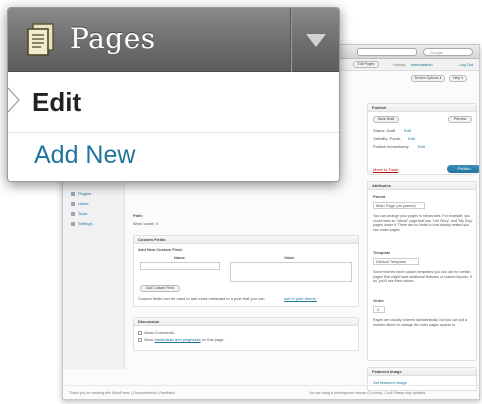 The width and height of the screenshot is (482, 404). I want to click on chevron-down-icon, so click(316, 40).